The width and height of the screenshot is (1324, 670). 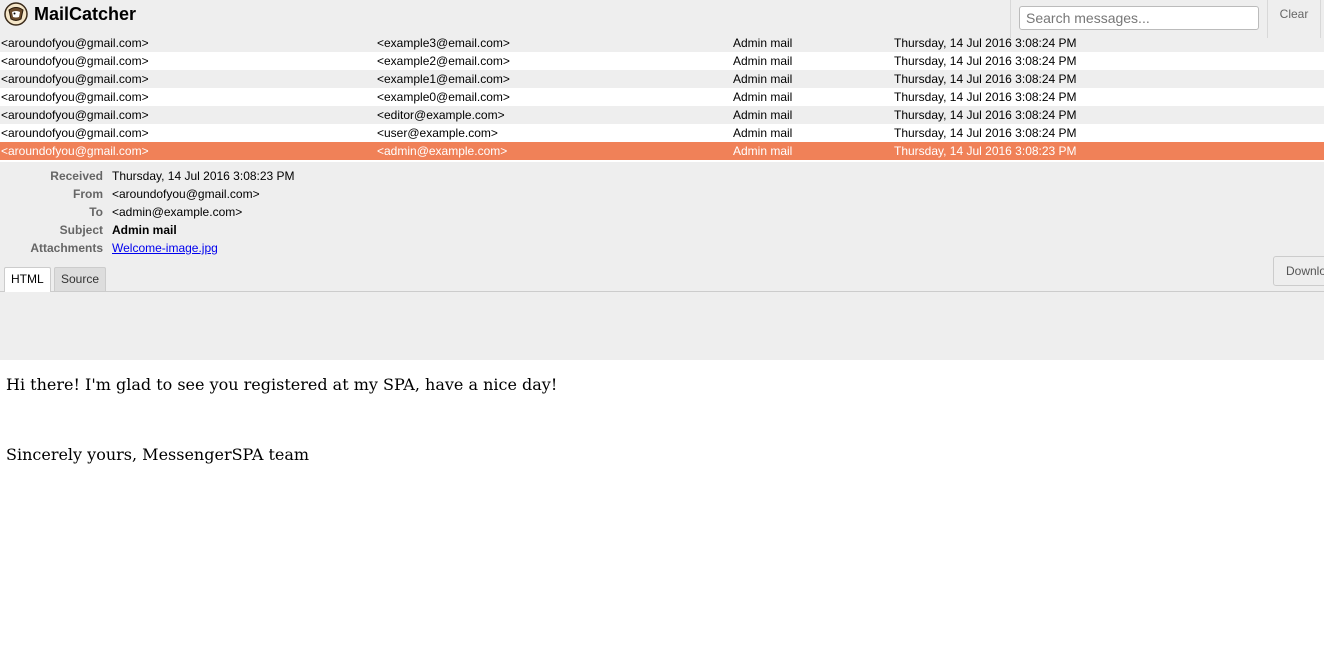 What do you see at coordinates (437, 133) in the screenshot?
I see `message-to: <user@example.com>` at bounding box center [437, 133].